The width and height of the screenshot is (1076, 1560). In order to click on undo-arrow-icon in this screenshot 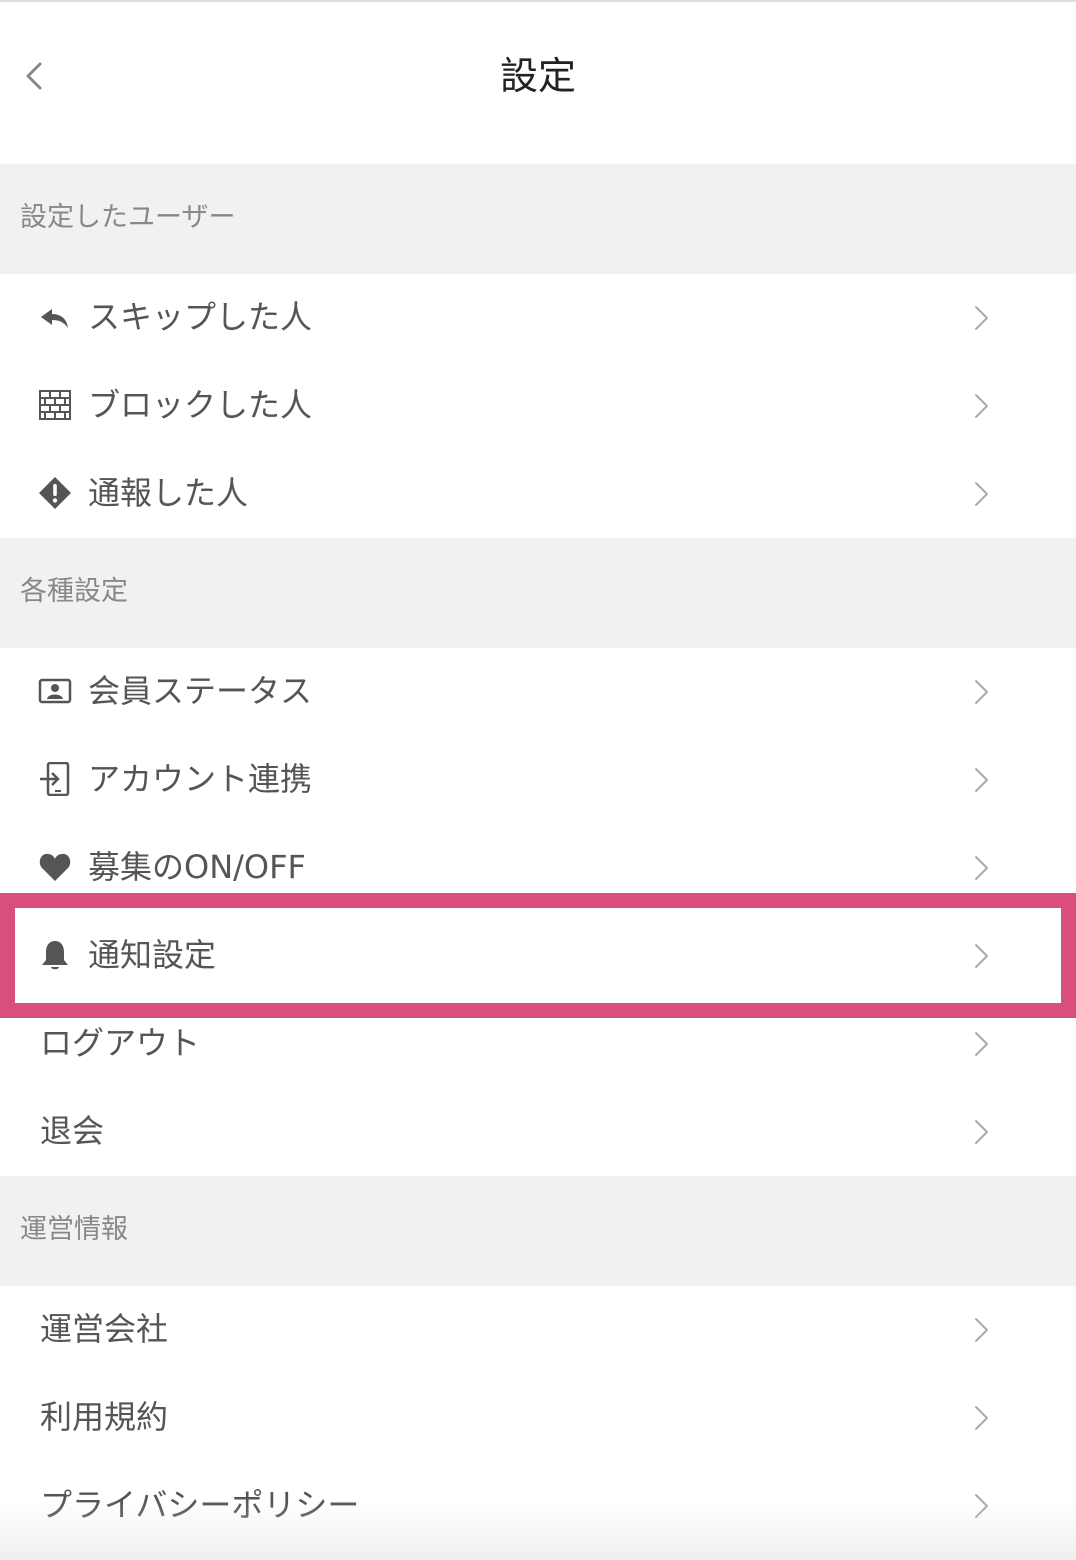, I will do `click(54, 318)`.